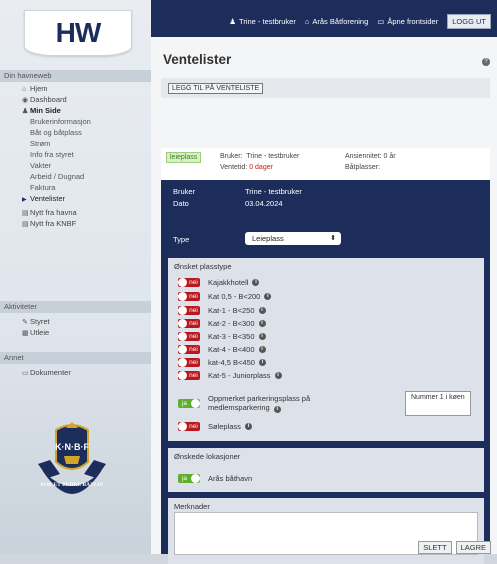  I want to click on sidebar-item-info-styret: Info fra styret, so click(75, 154).